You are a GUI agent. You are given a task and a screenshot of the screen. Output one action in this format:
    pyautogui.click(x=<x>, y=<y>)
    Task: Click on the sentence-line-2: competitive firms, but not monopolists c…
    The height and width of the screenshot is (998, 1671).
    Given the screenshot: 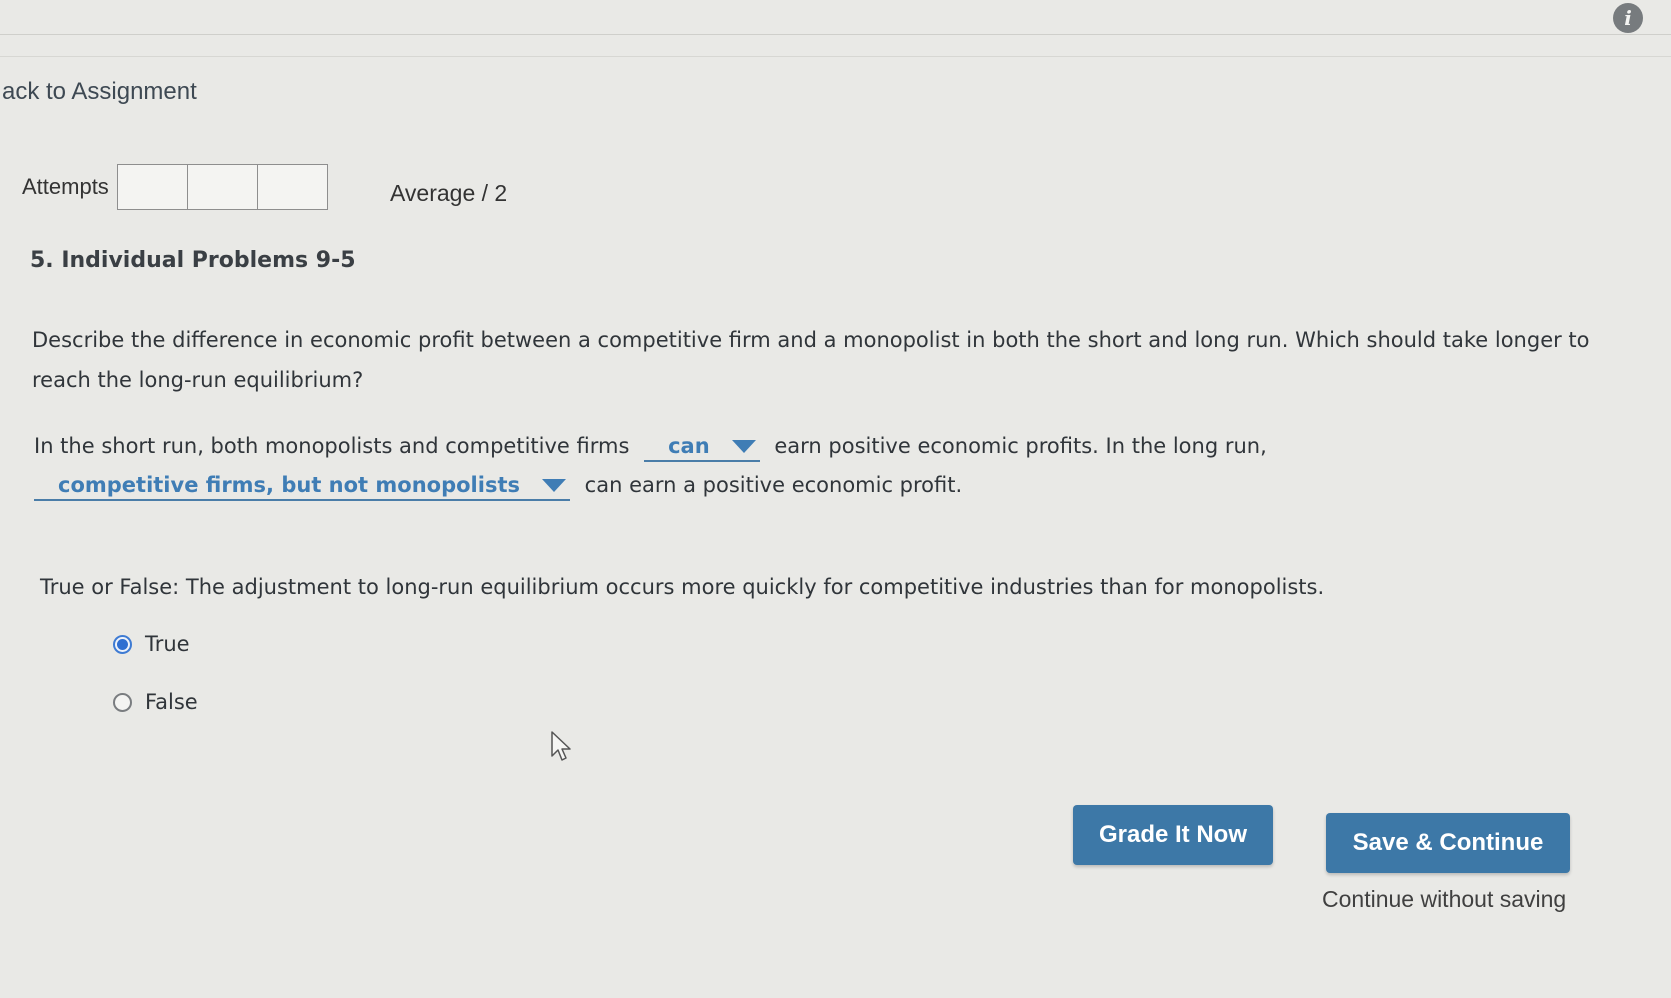 What is the action you would take?
    pyautogui.click(x=498, y=487)
    